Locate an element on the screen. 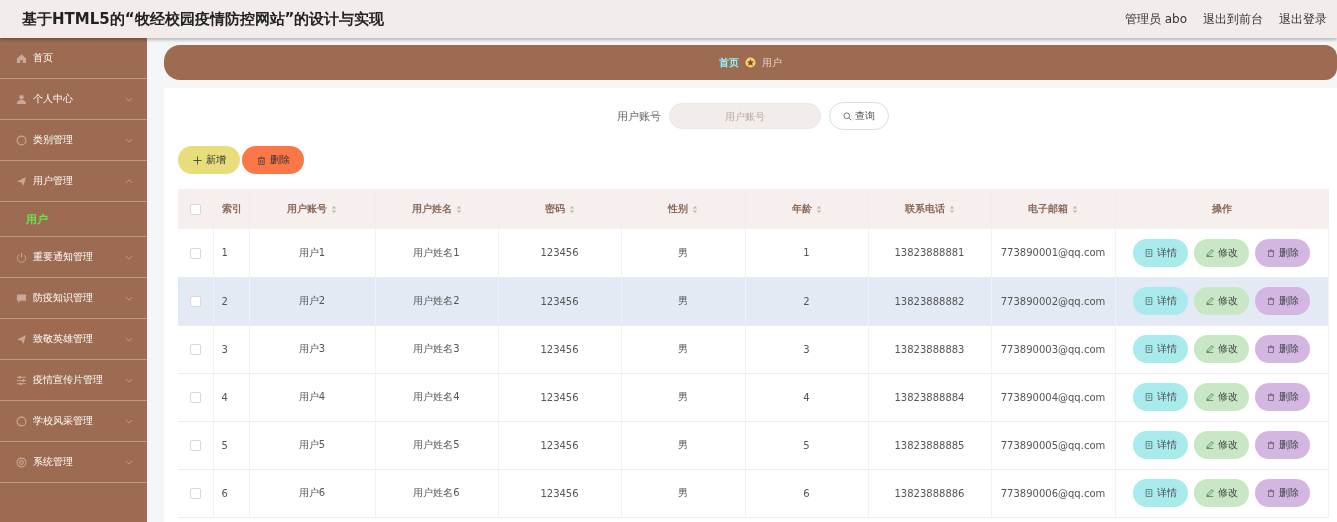 The width and height of the screenshot is (1337, 522). sidebar-label: 首页 is located at coordinates (43, 58).